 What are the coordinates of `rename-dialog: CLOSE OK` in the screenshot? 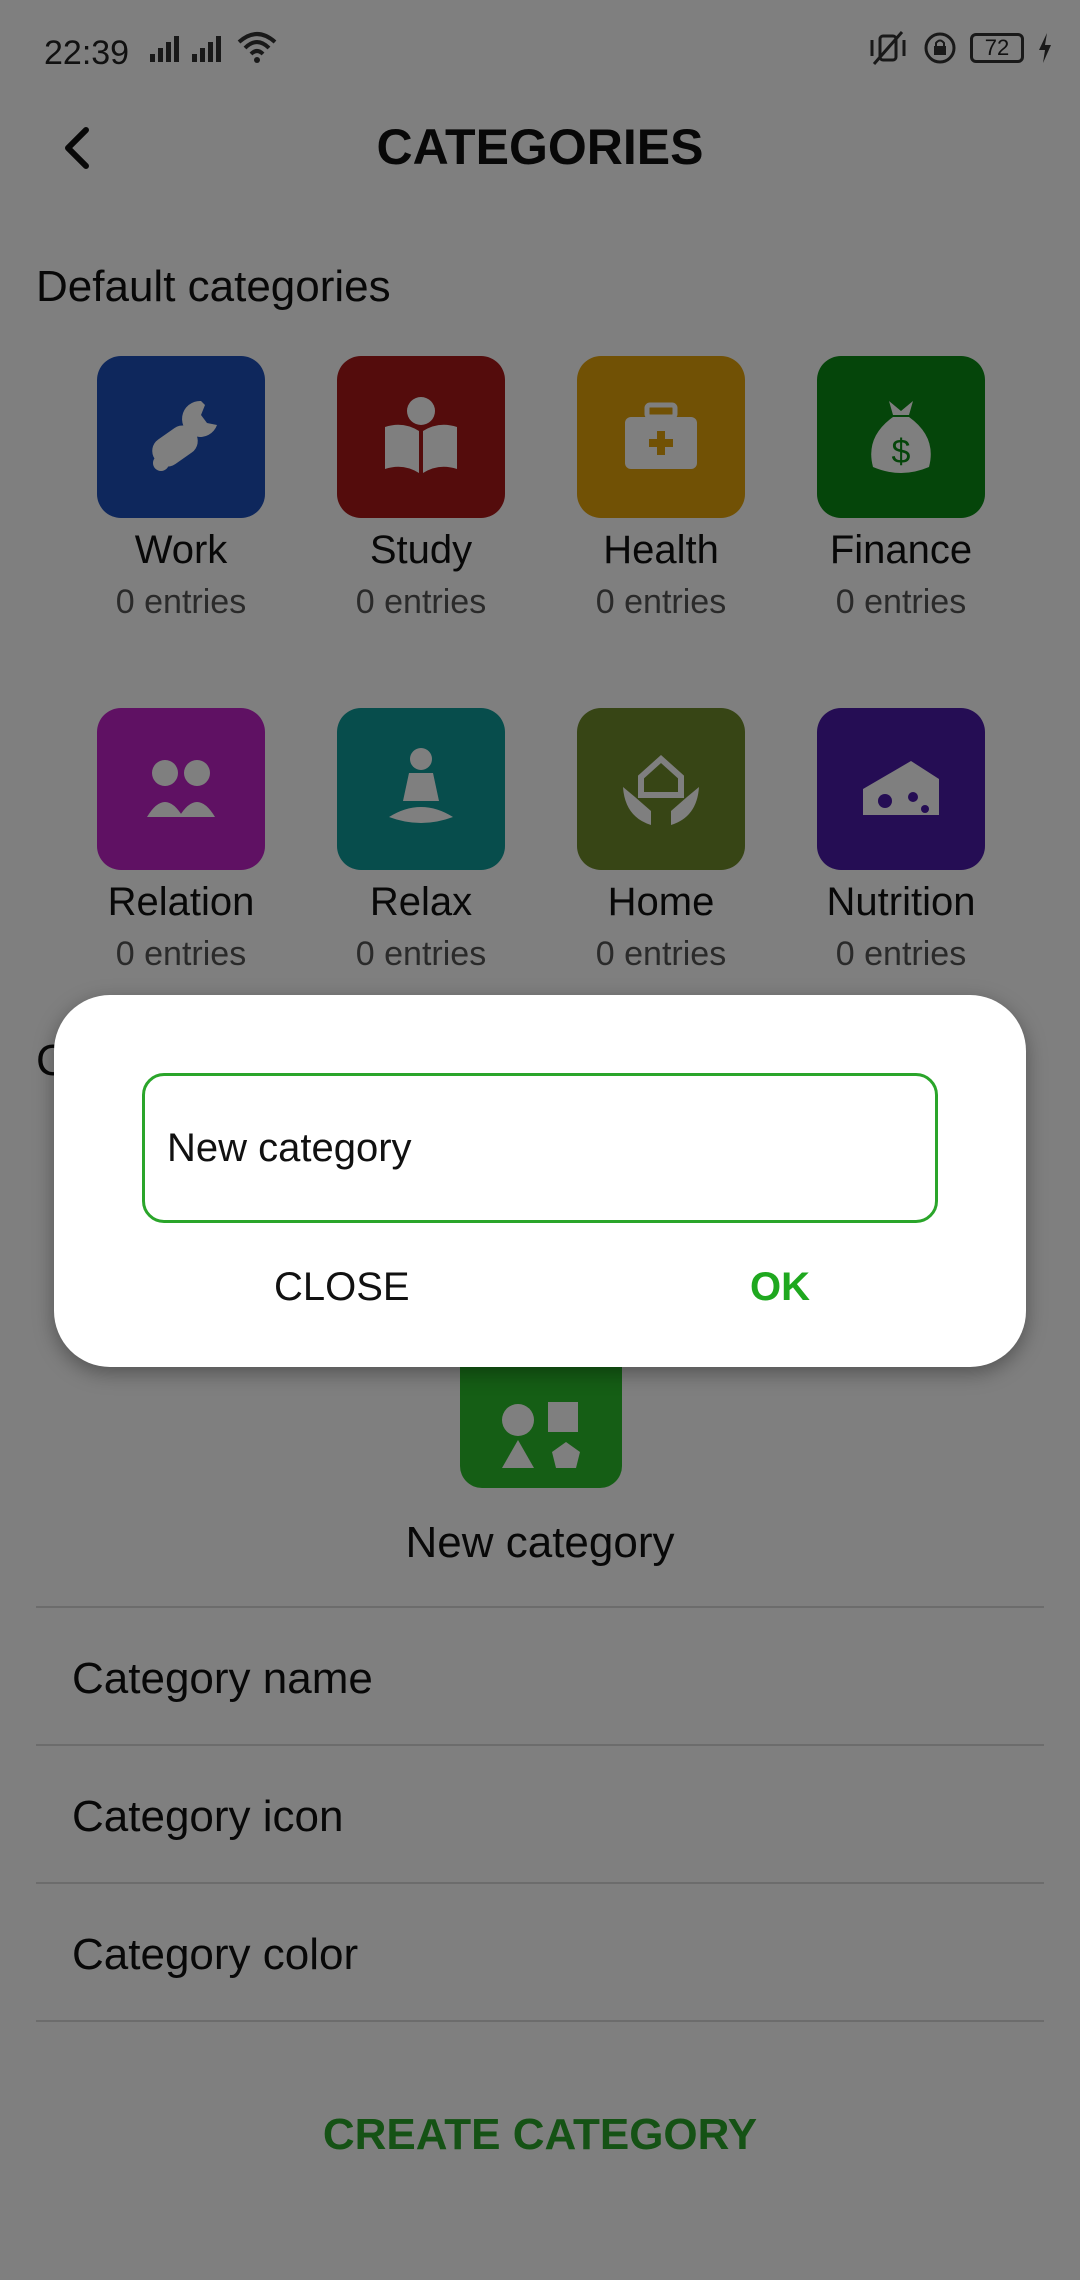 It's located at (540, 1181).